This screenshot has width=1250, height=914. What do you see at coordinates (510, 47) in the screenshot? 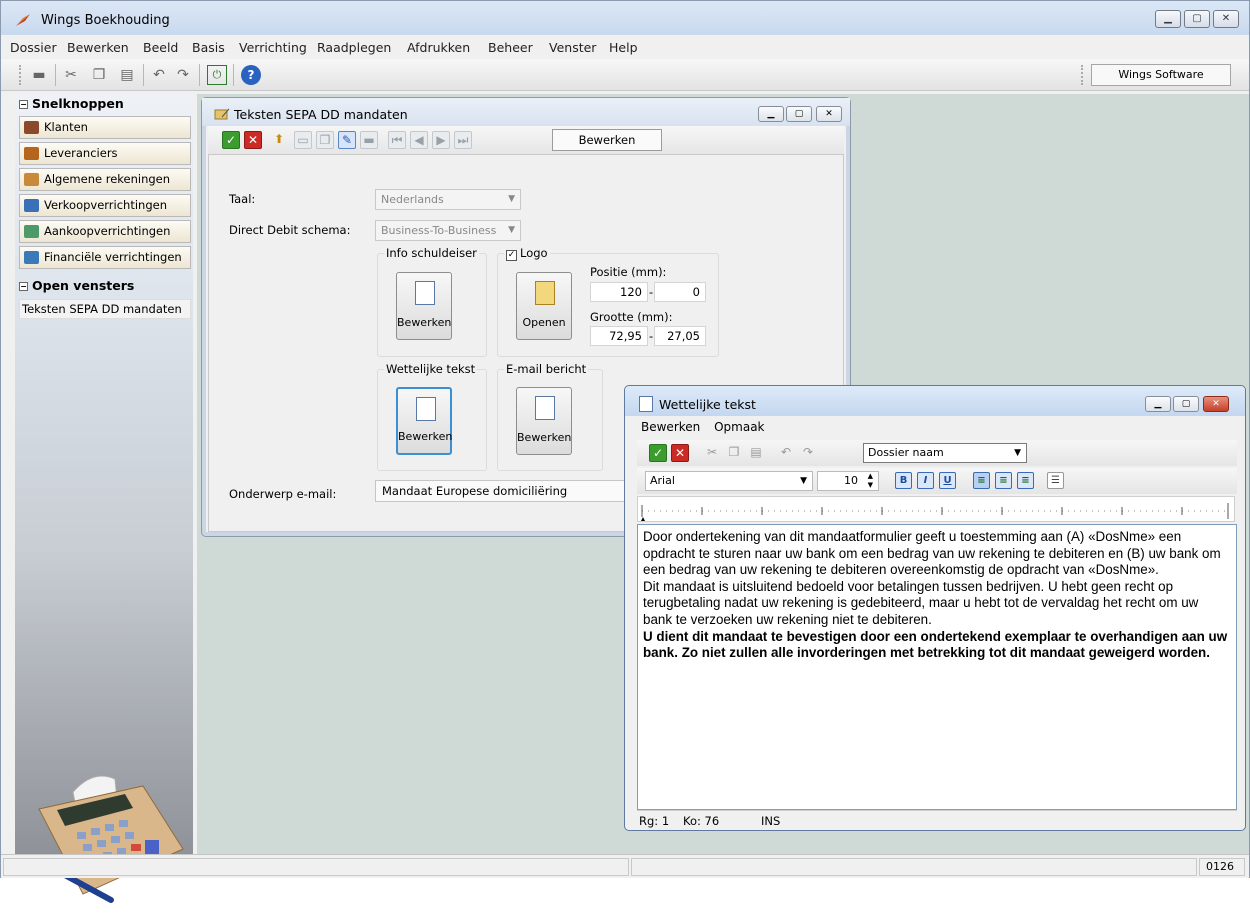
I see `menu-beheer: Beheer` at bounding box center [510, 47].